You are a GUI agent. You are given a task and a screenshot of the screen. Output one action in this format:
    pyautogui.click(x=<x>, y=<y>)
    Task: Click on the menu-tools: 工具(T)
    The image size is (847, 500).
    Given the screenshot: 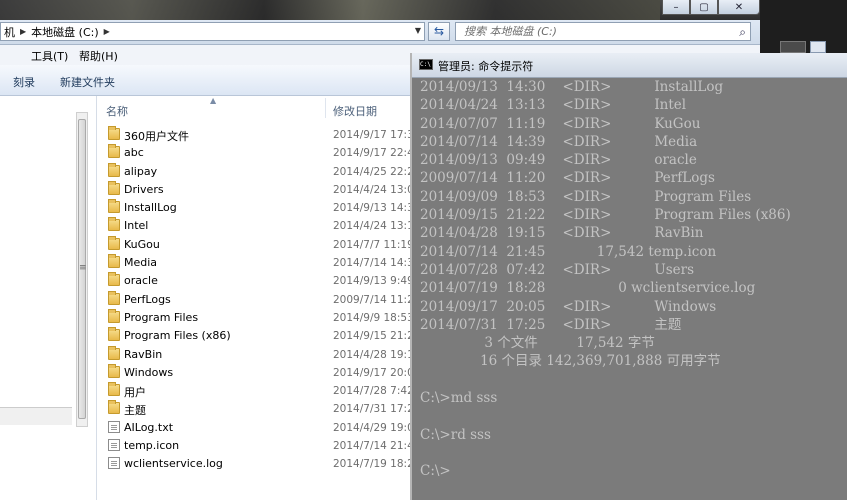 What is the action you would take?
    pyautogui.click(x=49, y=56)
    